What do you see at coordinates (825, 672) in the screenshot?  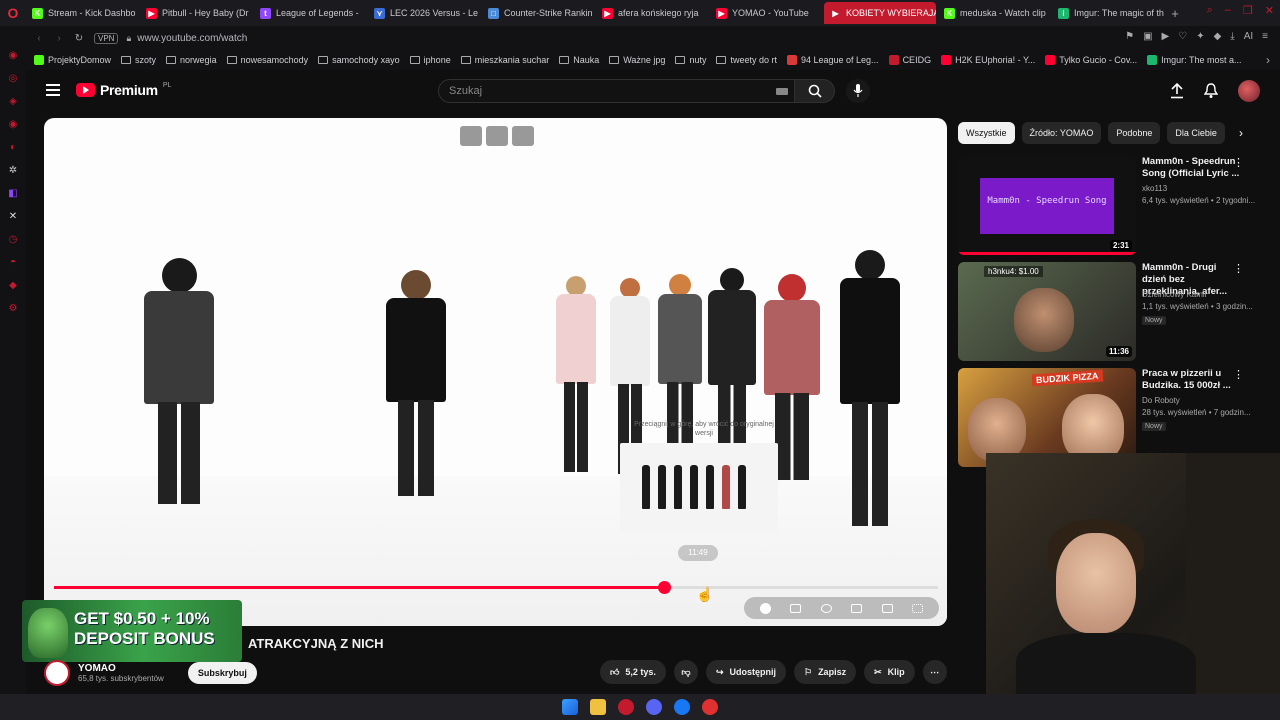 I see `save-button: ⚐ Zapisz` at bounding box center [825, 672].